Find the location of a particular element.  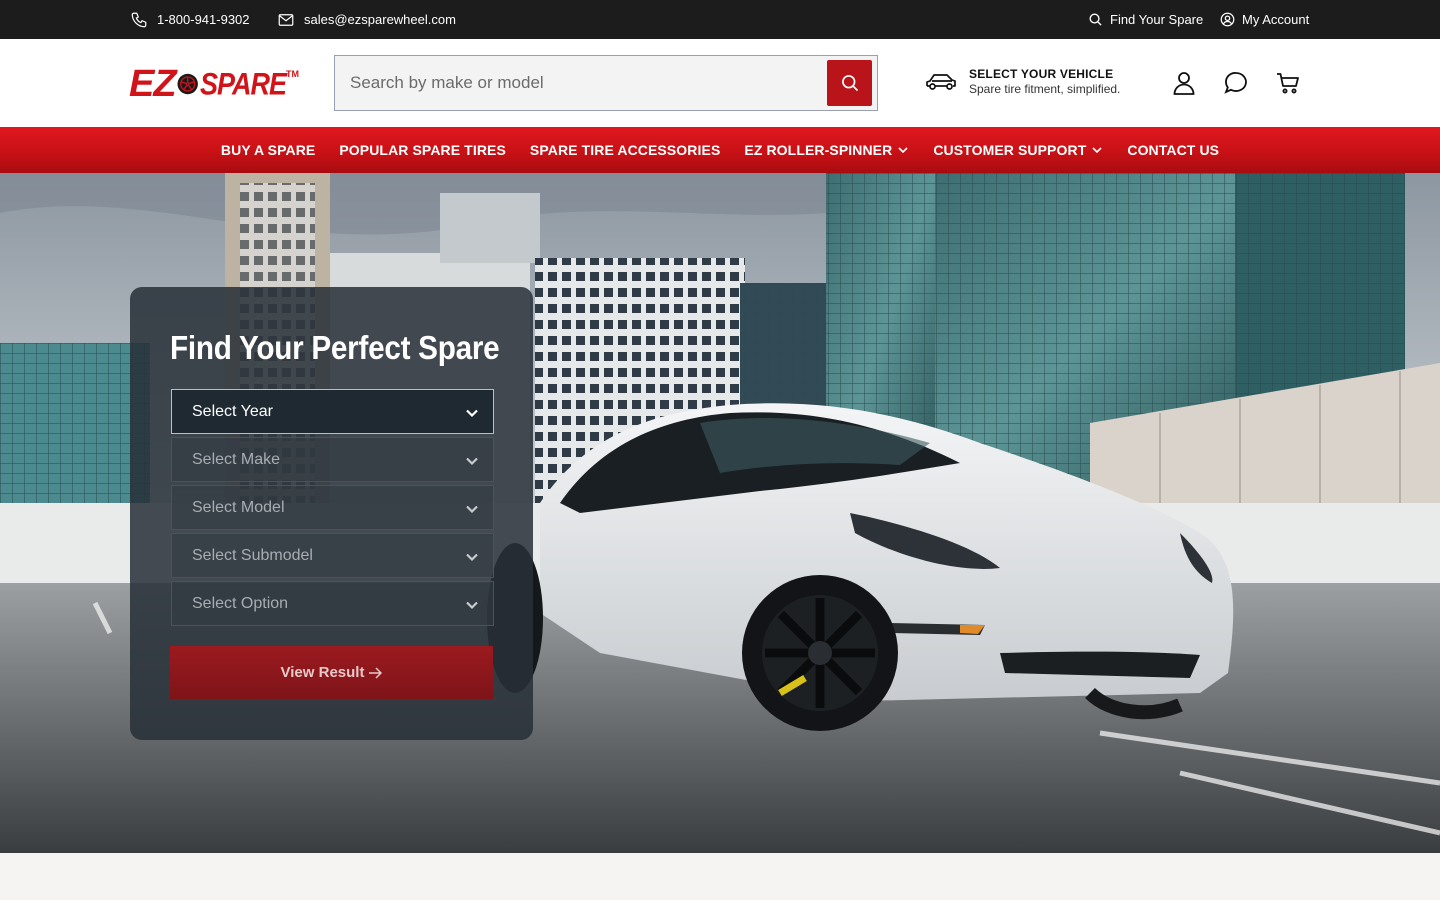

ez-spare-logo: EZ SPARE TM is located at coordinates (214, 84).